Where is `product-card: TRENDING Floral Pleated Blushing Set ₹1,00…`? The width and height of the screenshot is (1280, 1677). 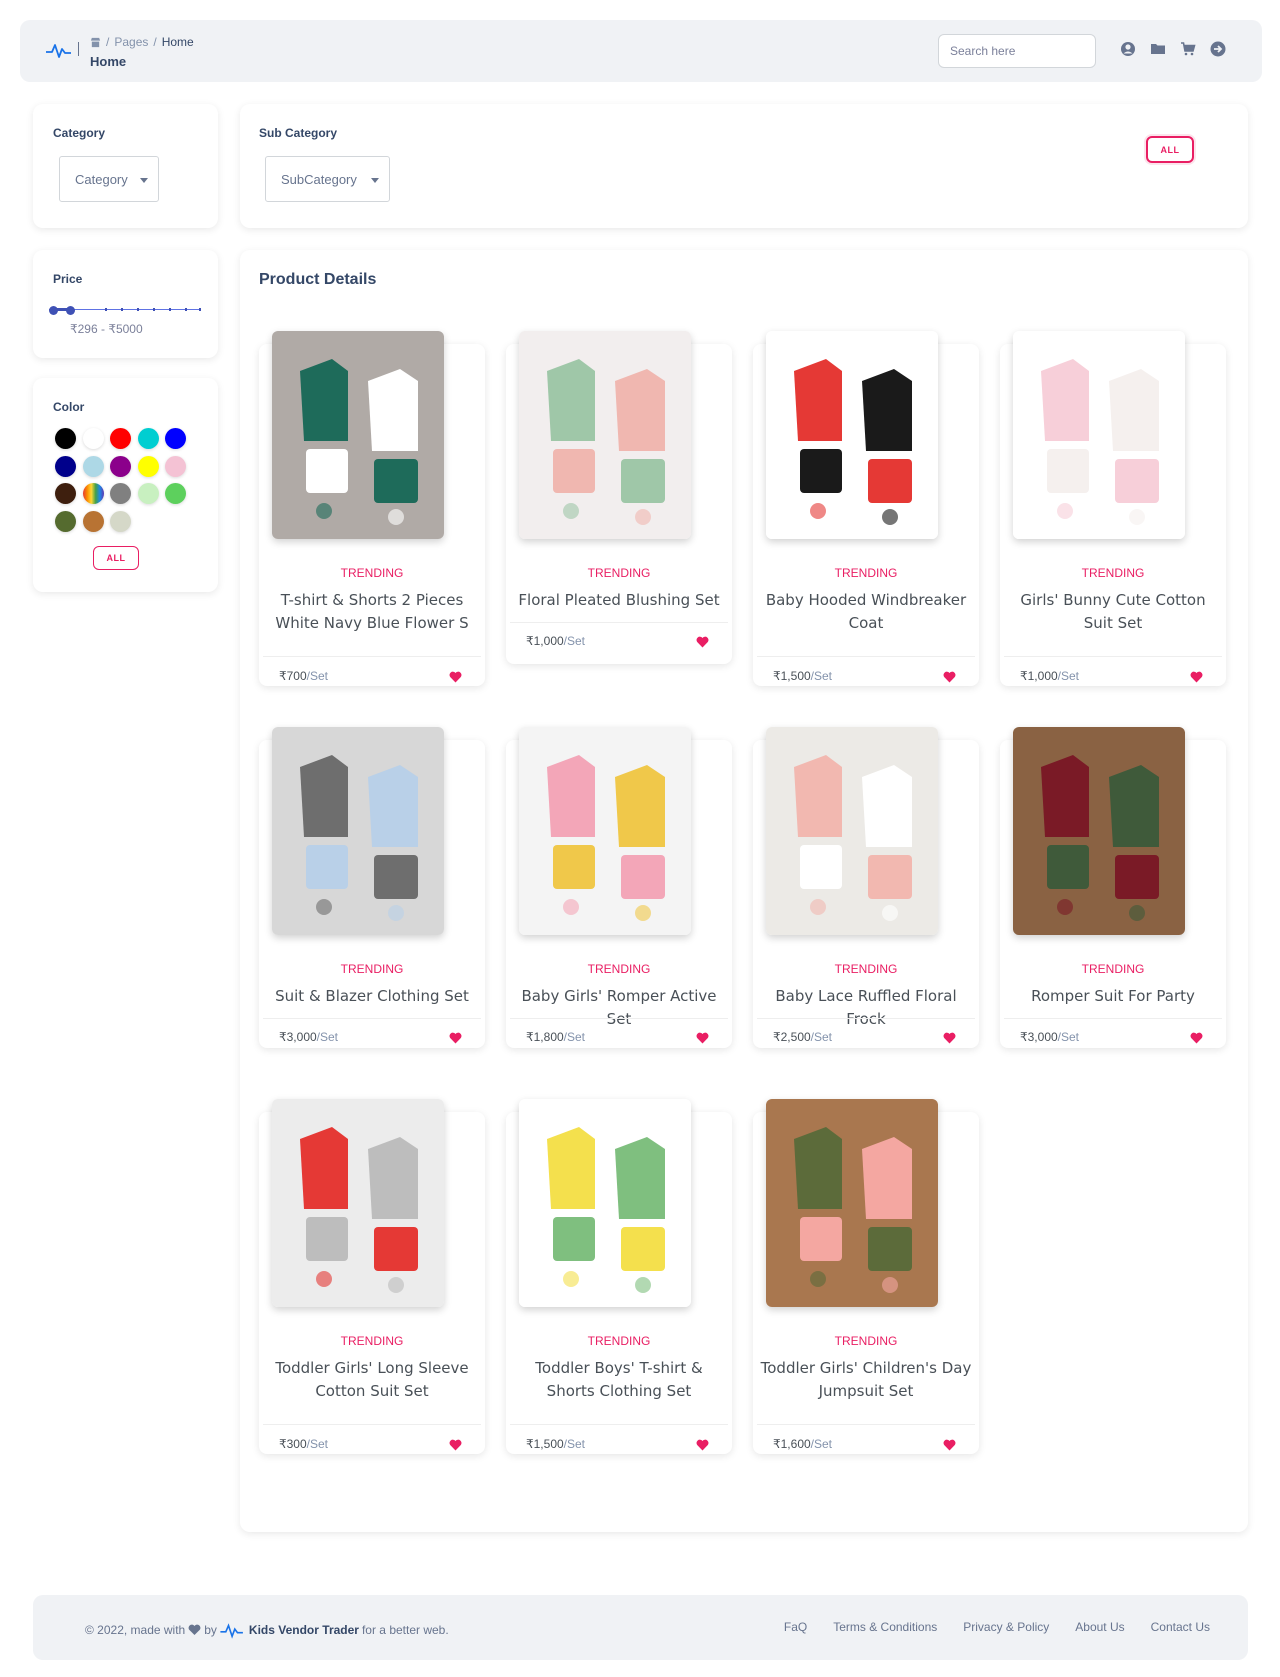
product-card: TRENDING Floral Pleated Blushing Set ₹1,00… is located at coordinates (619, 497).